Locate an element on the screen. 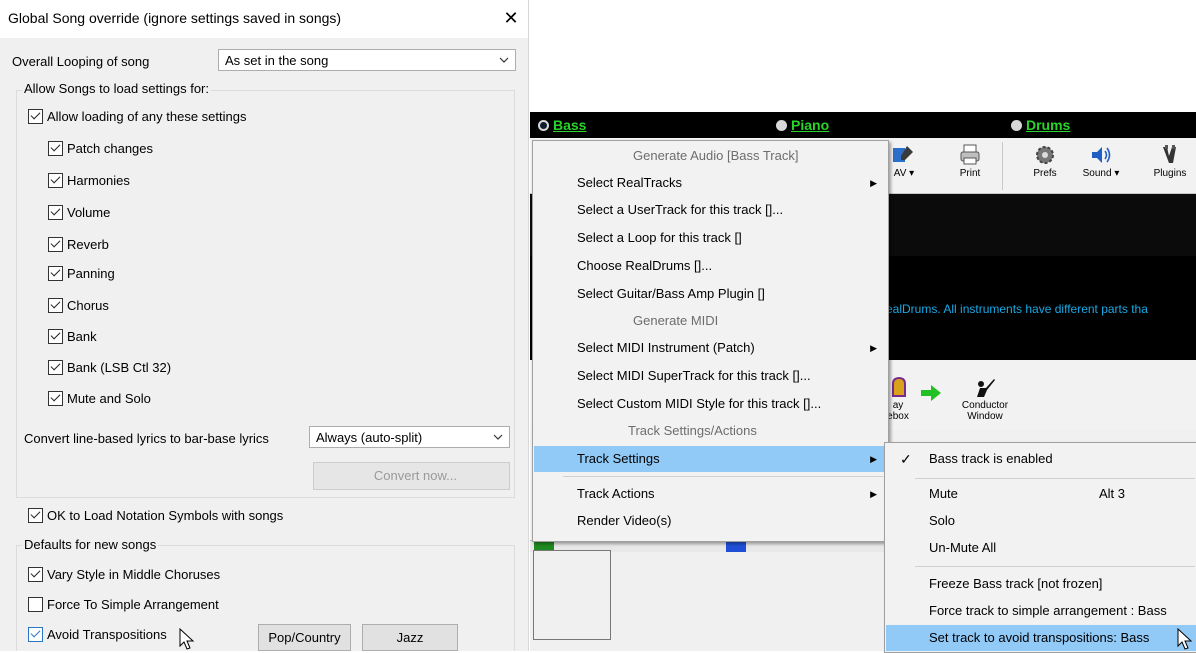 Image resolution: width=1196 pixels, height=653 pixels. reverb-checkbox: Reverb is located at coordinates (78, 244).